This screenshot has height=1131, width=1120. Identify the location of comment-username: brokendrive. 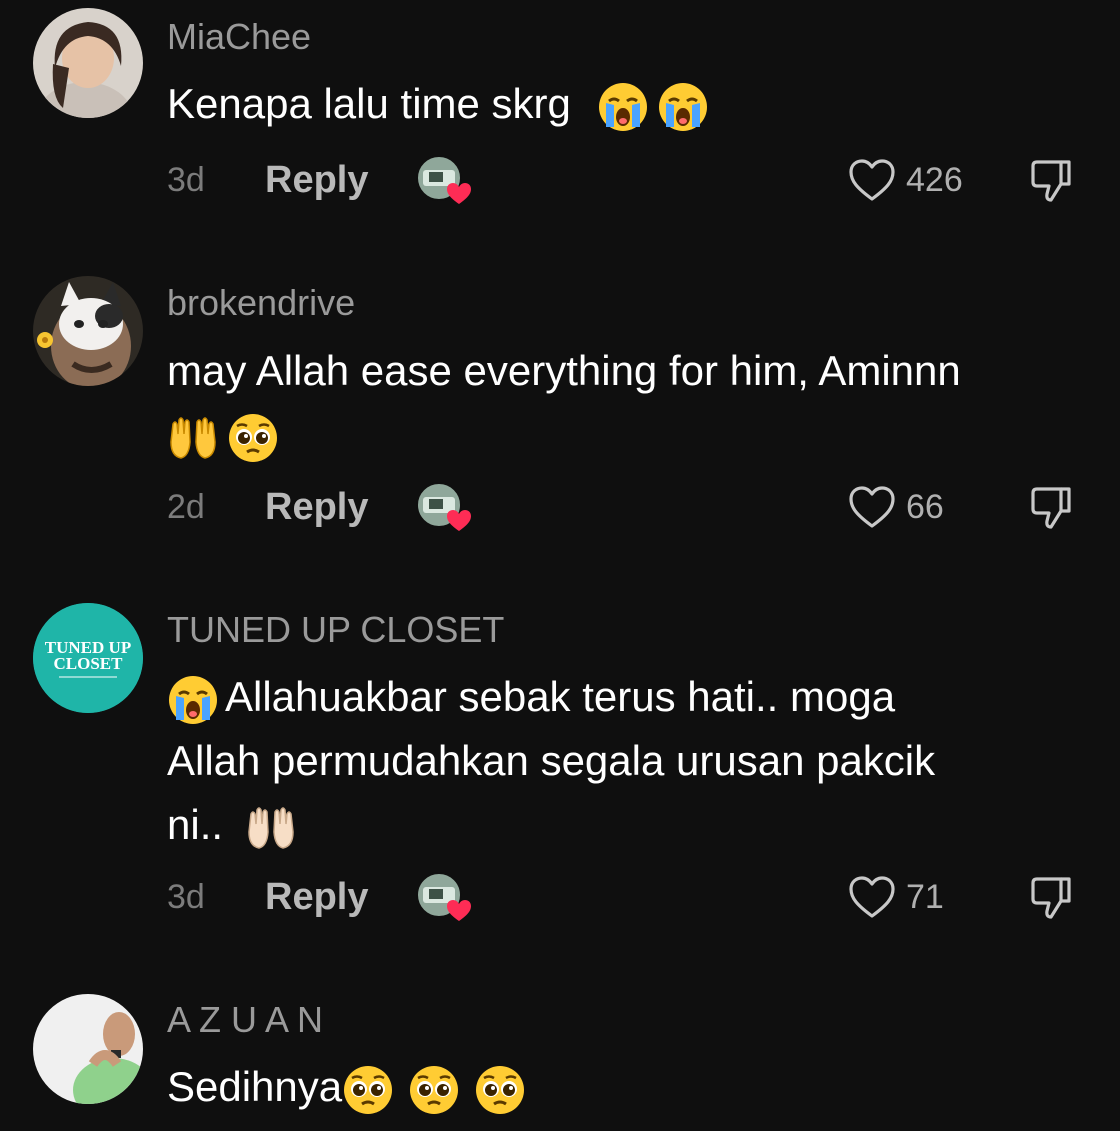
(261, 303).